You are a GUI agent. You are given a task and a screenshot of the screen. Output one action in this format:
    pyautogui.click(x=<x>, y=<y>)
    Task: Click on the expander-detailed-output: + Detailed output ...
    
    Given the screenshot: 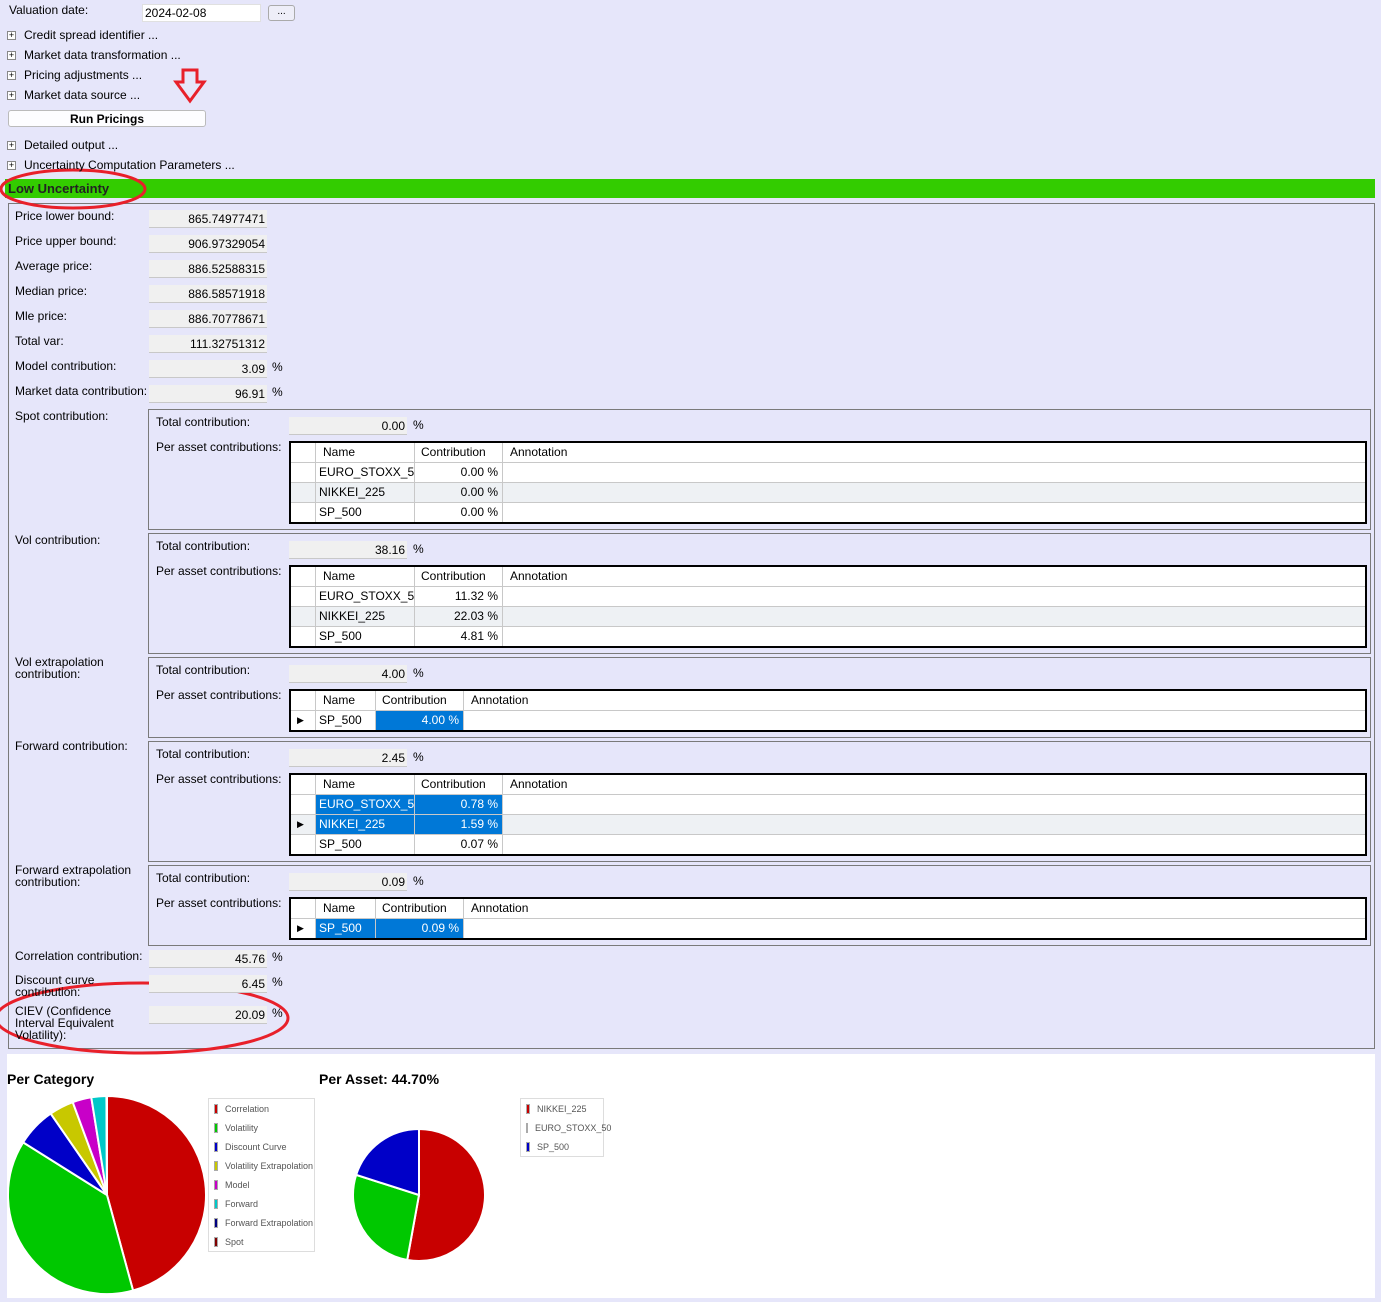 What is the action you would take?
    pyautogui.click(x=62, y=145)
    